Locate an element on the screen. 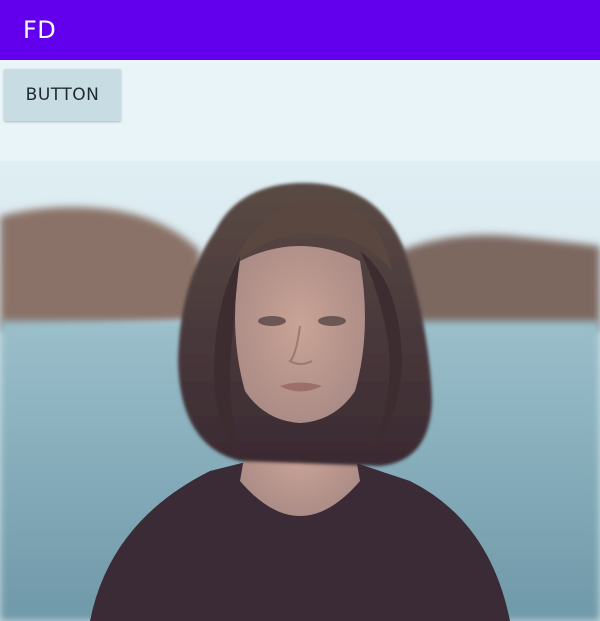 This screenshot has height=621, width=600. main-button: BUTTON is located at coordinates (62, 95).